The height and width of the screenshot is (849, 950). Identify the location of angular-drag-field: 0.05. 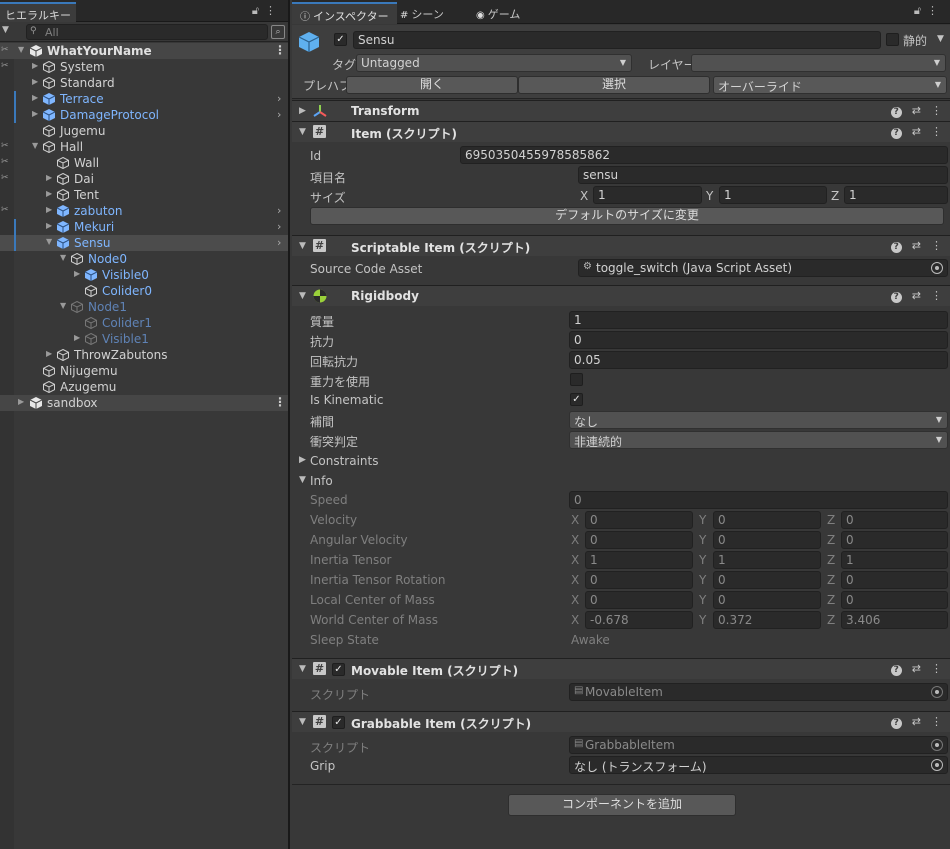
(758, 360).